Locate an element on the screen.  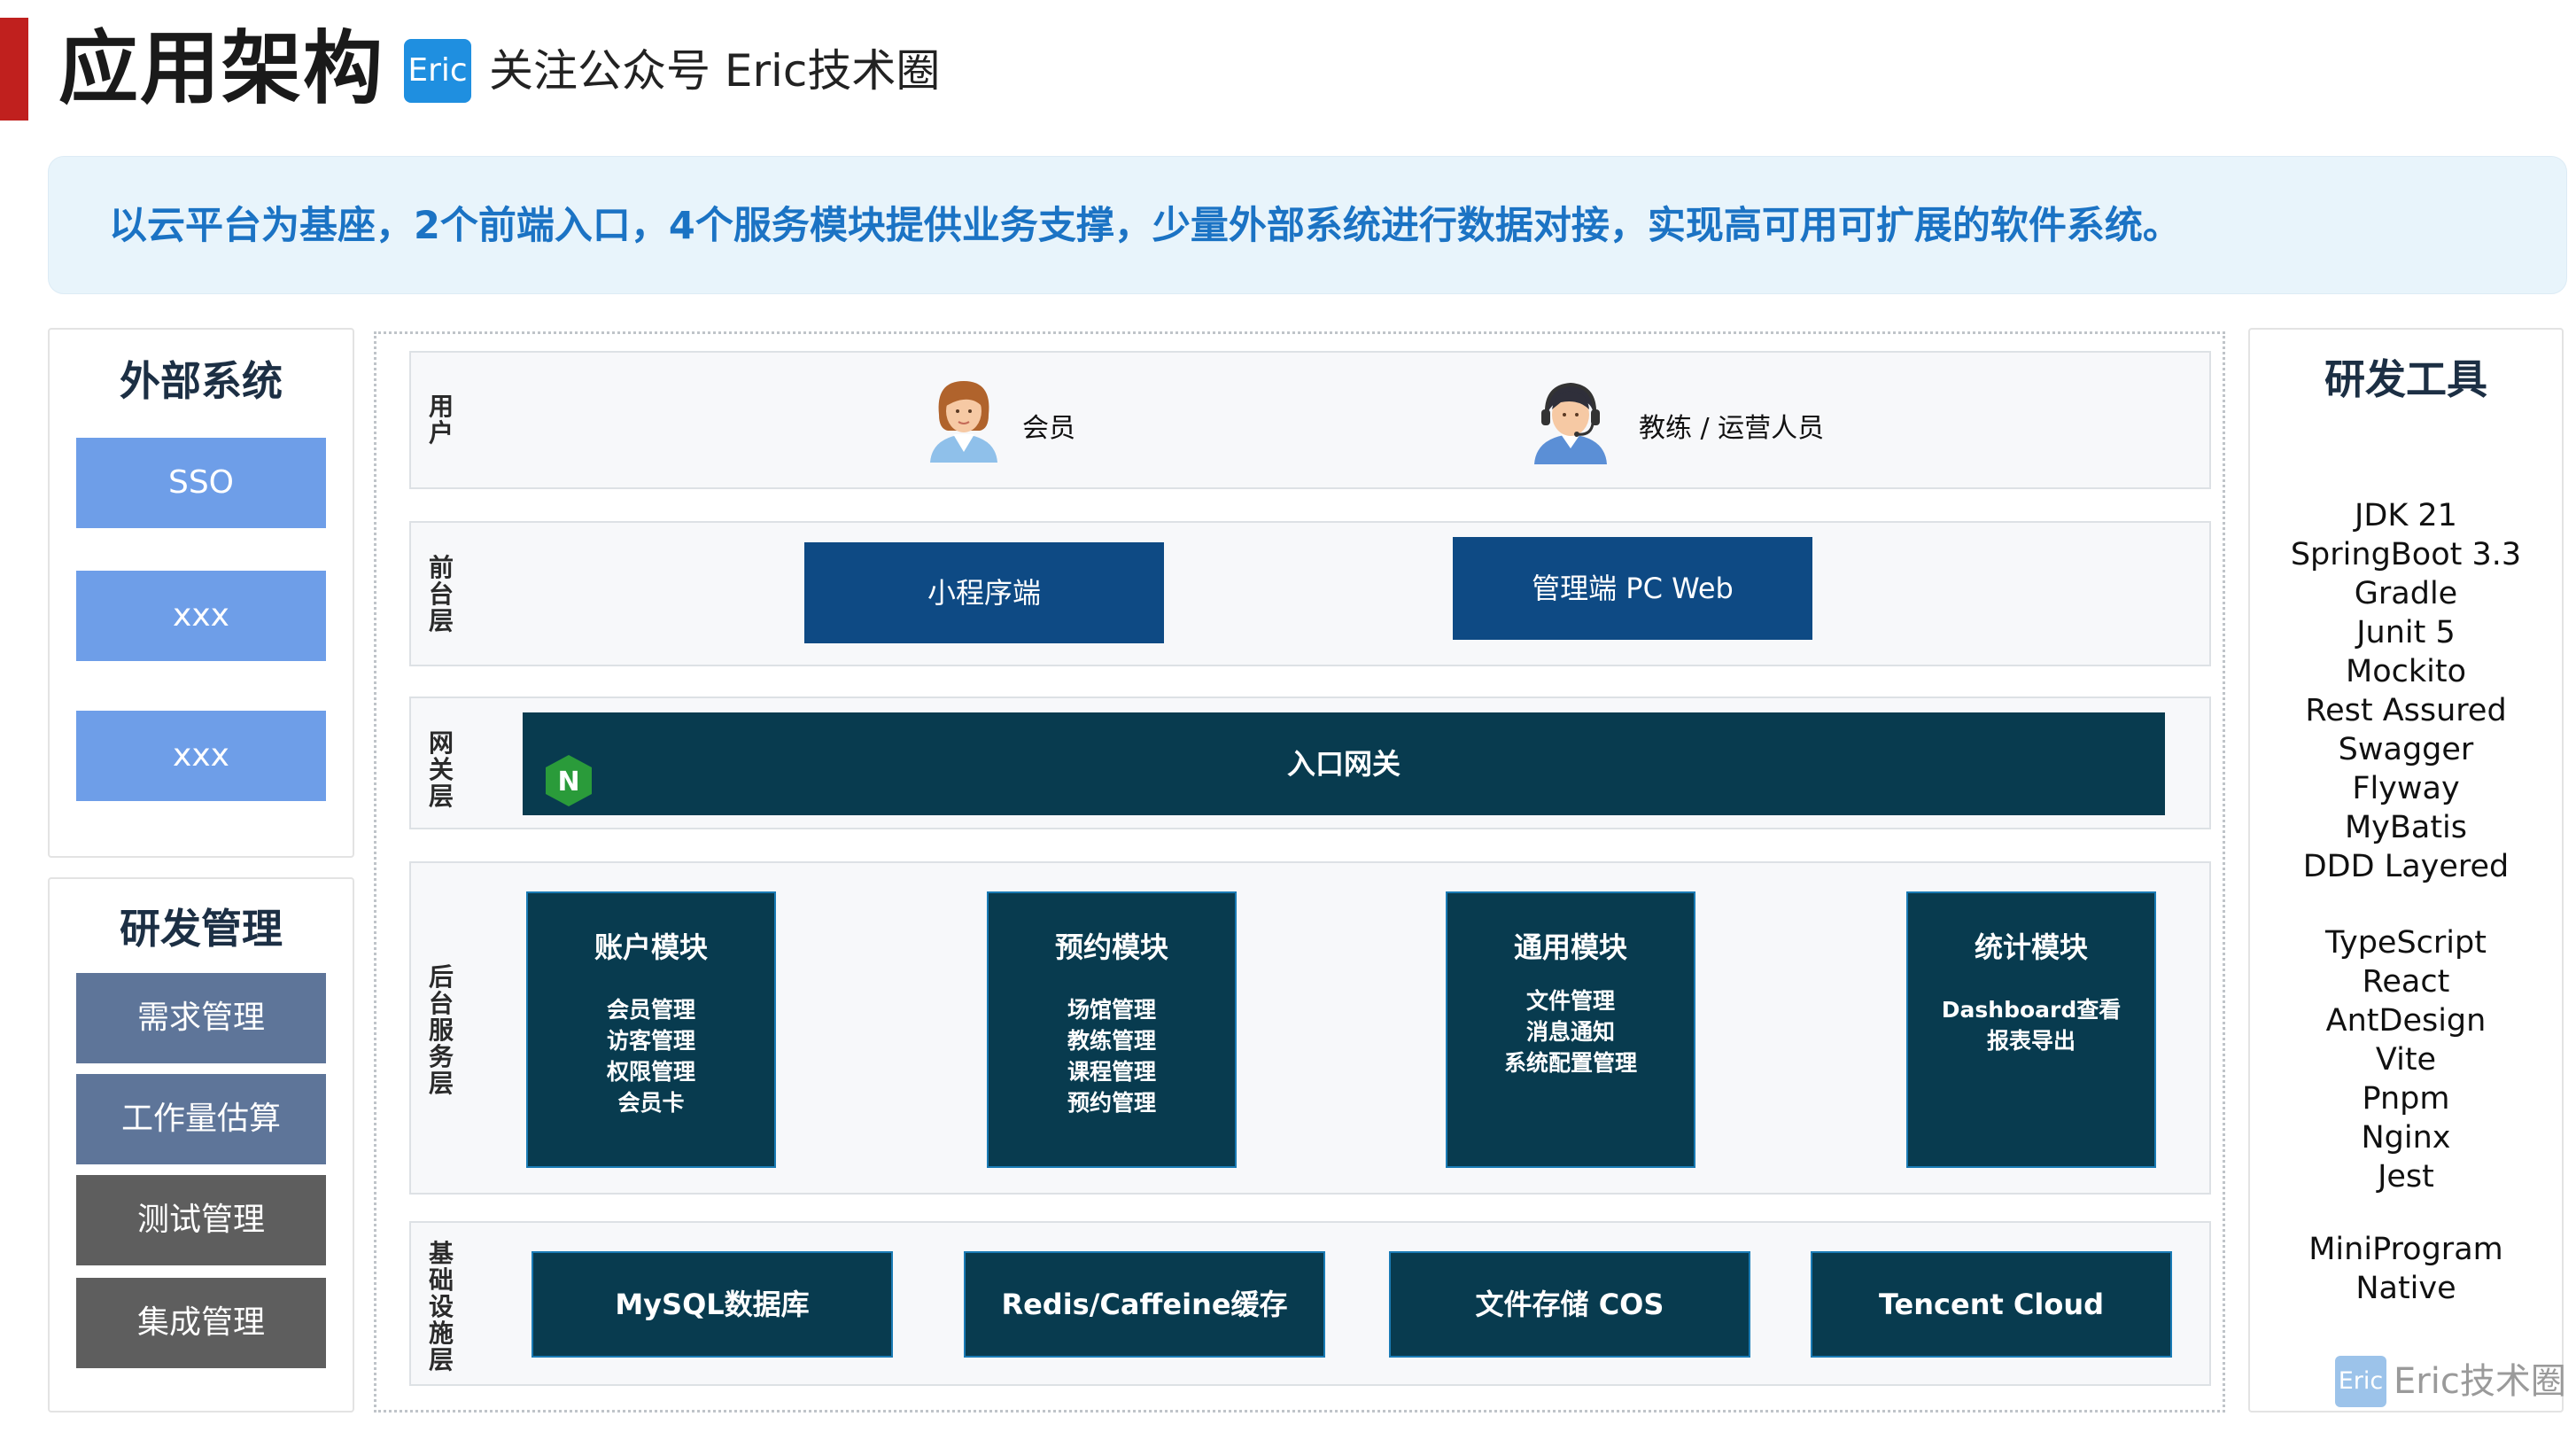
module-item: 教练管理 is located at coordinates (1111, 1041).